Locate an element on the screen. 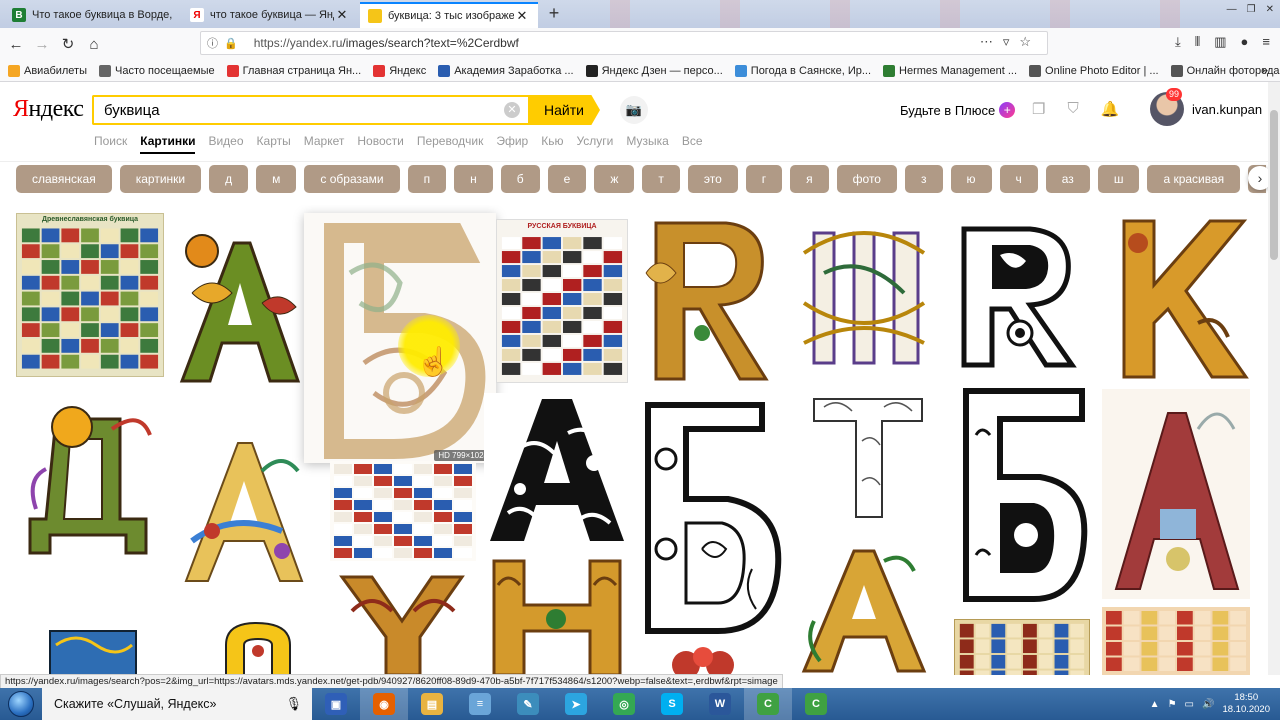 The width and height of the screenshot is (1280, 720). start-button is located at coordinates (21, 704).